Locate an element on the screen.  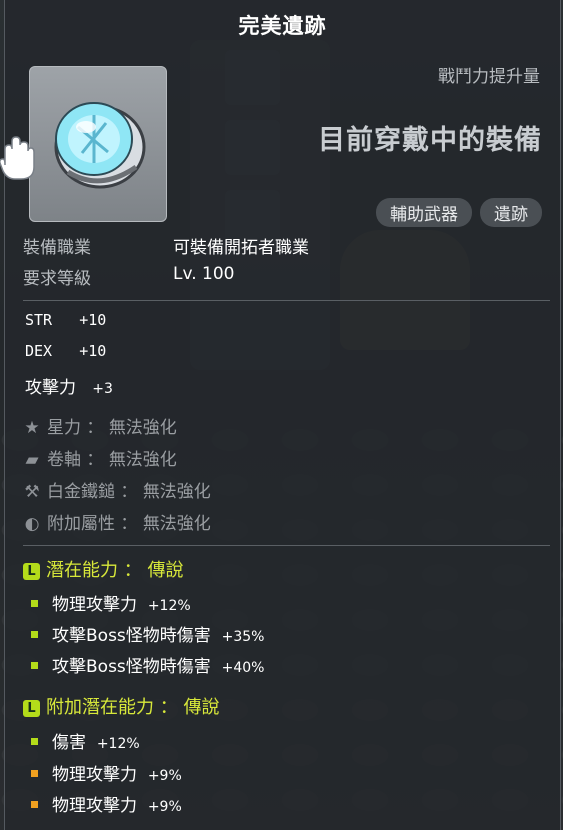
potential-value: +35% is located at coordinates (243, 637).